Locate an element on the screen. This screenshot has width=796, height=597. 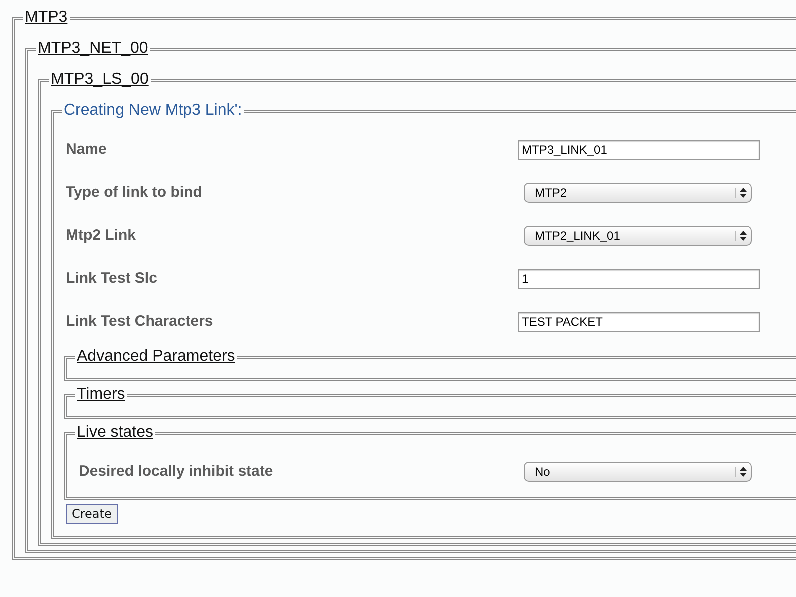
text-input-field: MTP3_LINK_01 is located at coordinates (639, 150).